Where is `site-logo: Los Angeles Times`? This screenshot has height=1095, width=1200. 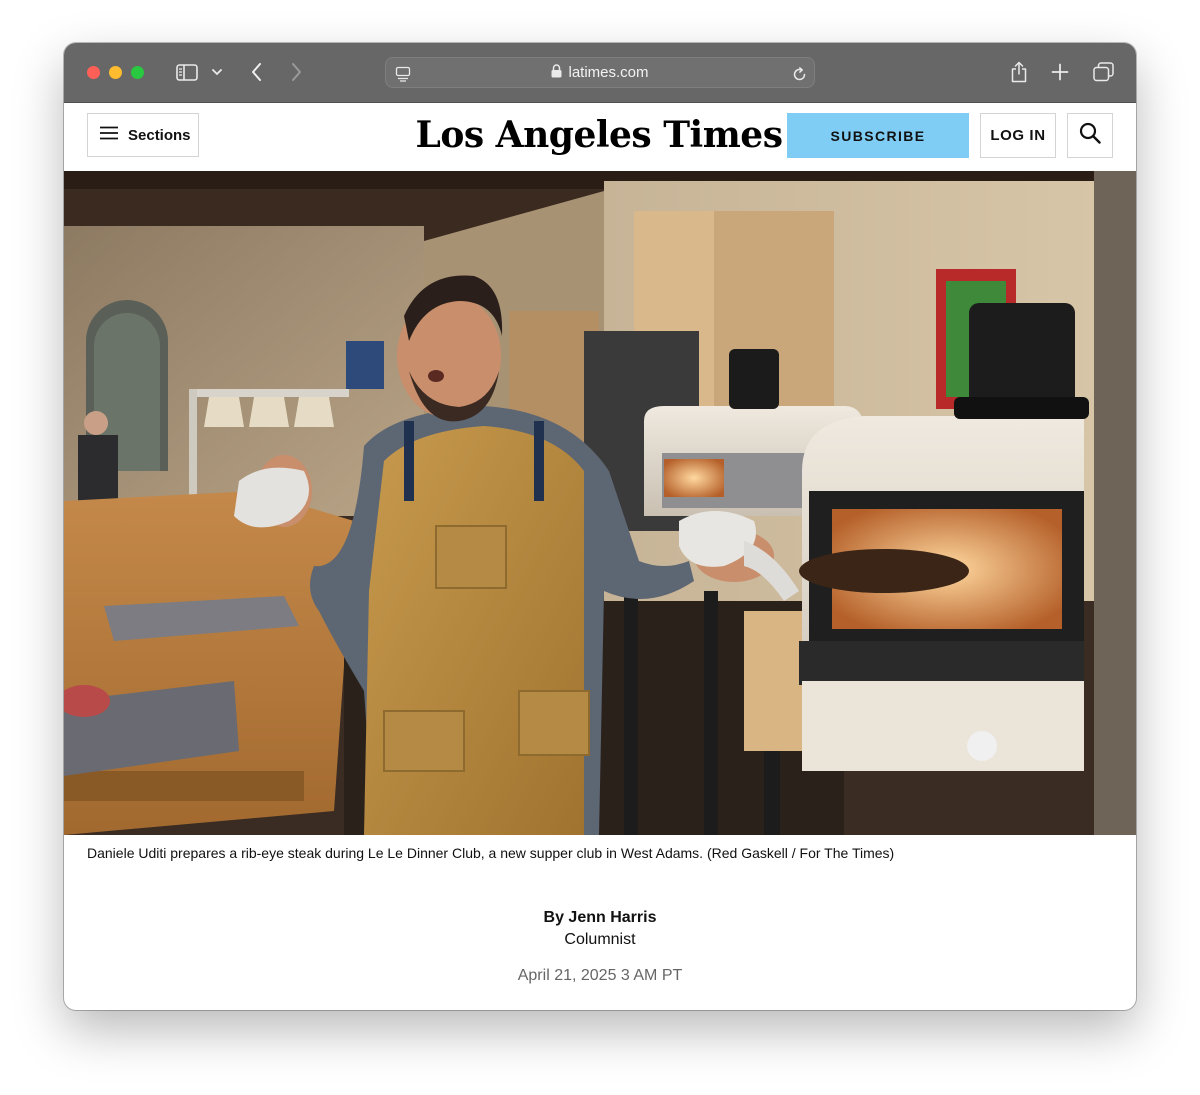
site-logo: Los Angeles Times is located at coordinates (599, 135).